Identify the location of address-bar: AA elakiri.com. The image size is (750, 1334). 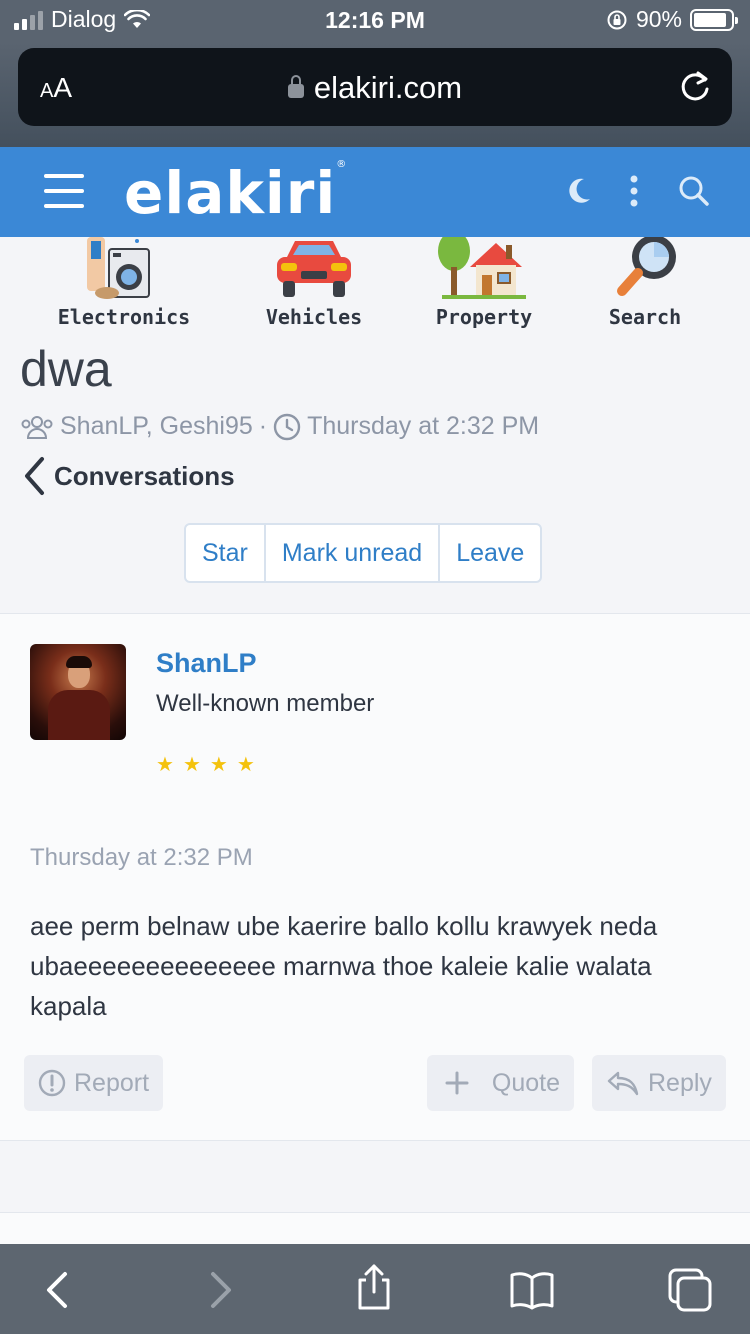
(375, 87).